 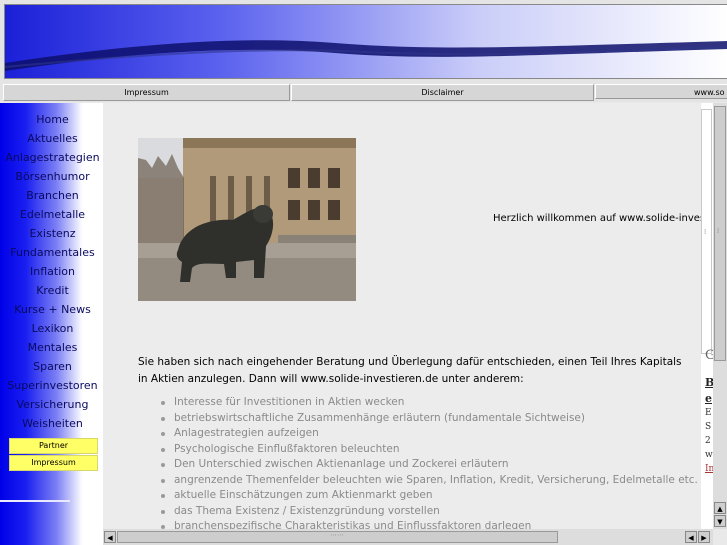 What do you see at coordinates (708, 441) in the screenshot?
I see `right-pane-text: 2` at bounding box center [708, 441].